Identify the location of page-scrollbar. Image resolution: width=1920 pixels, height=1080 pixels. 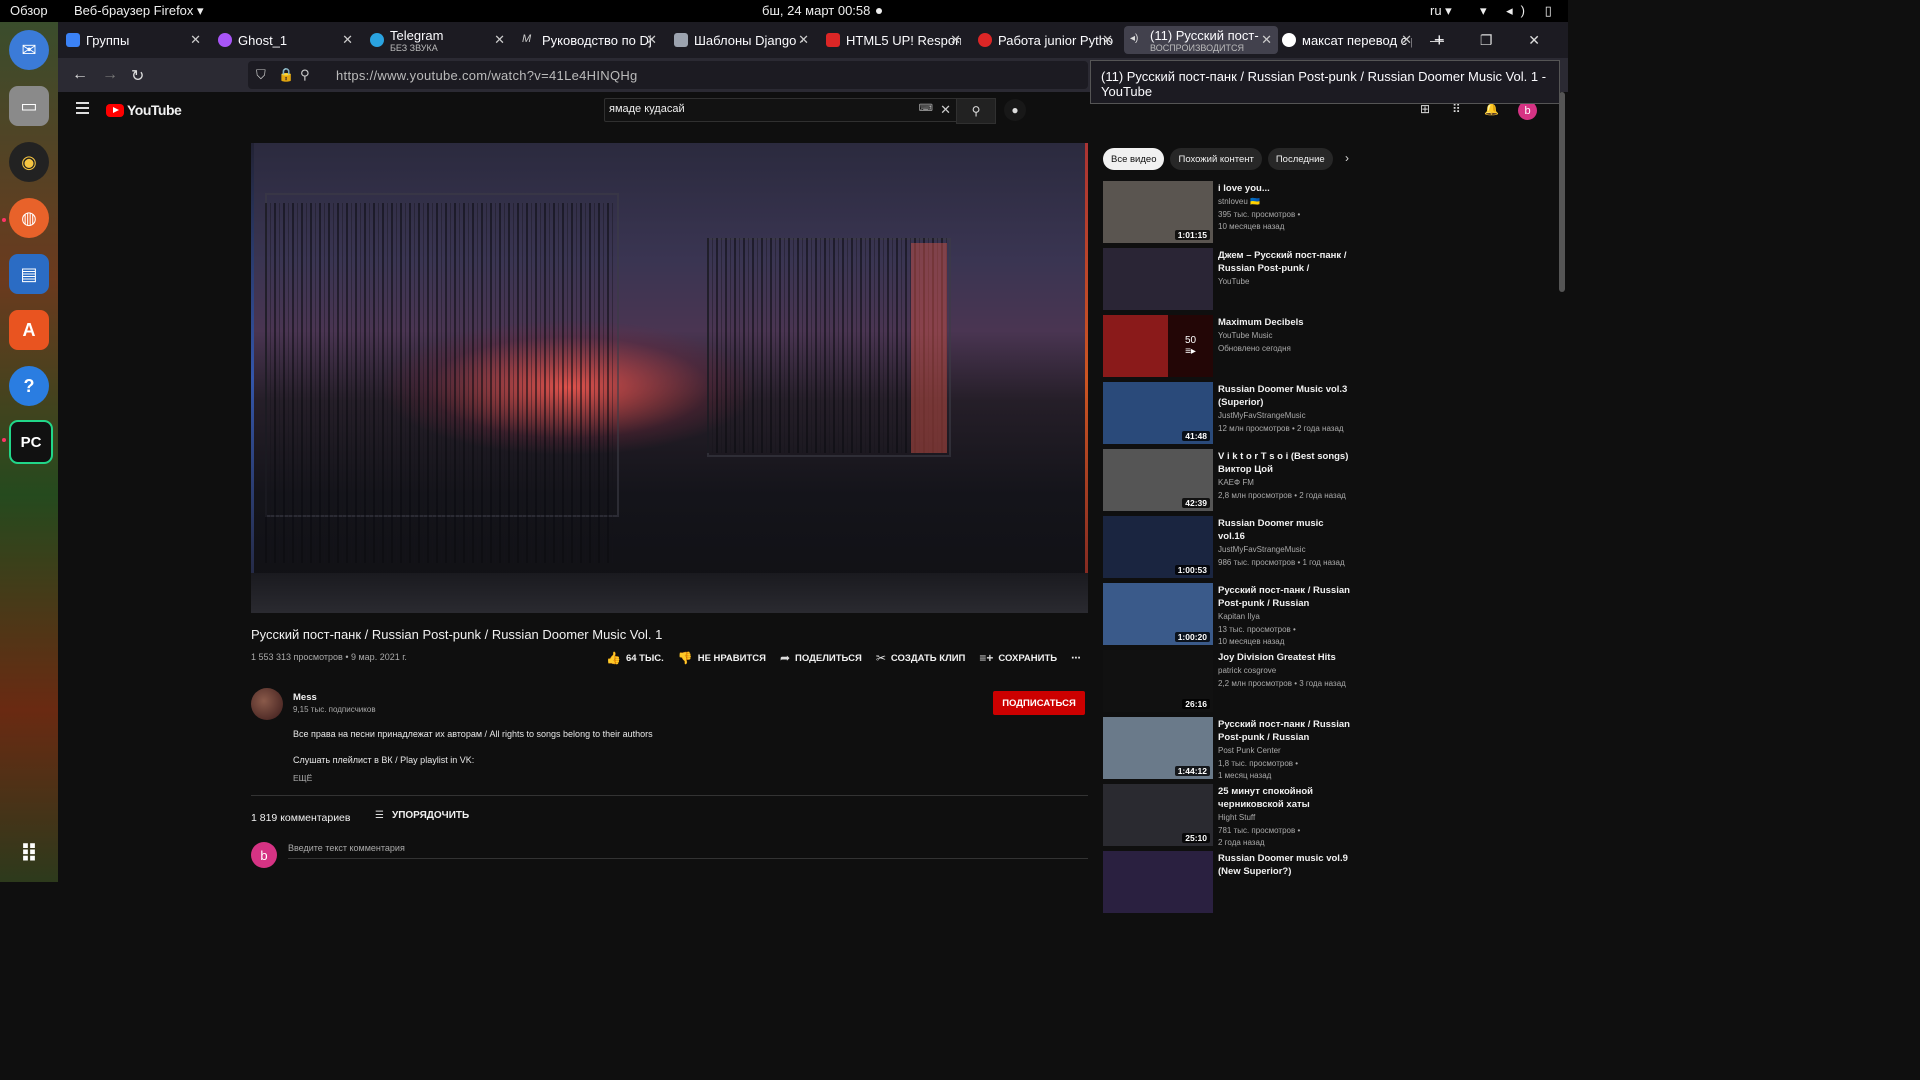
(1562, 192).